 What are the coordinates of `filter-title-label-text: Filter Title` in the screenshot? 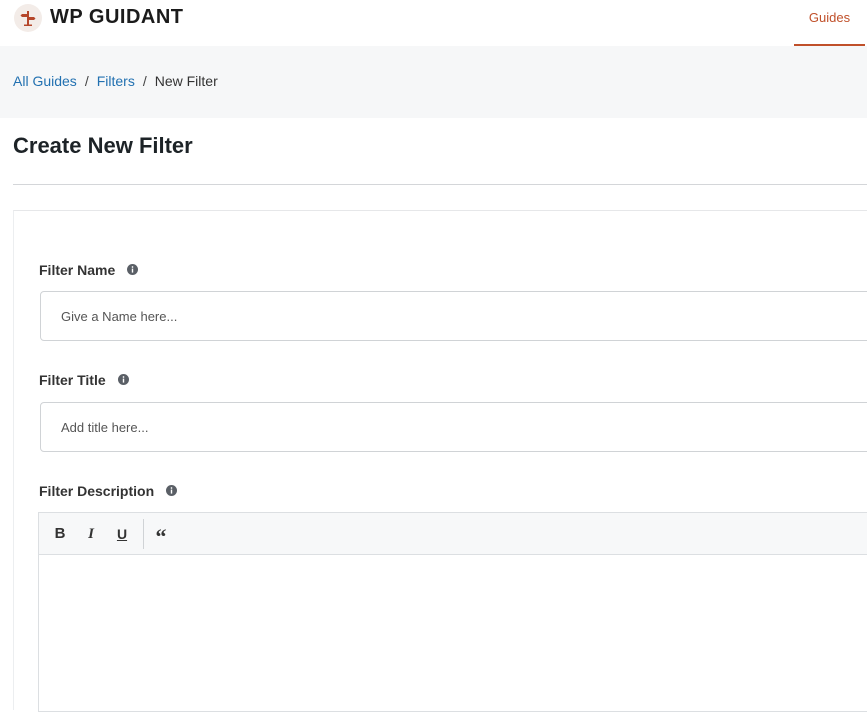 It's located at (72, 380).